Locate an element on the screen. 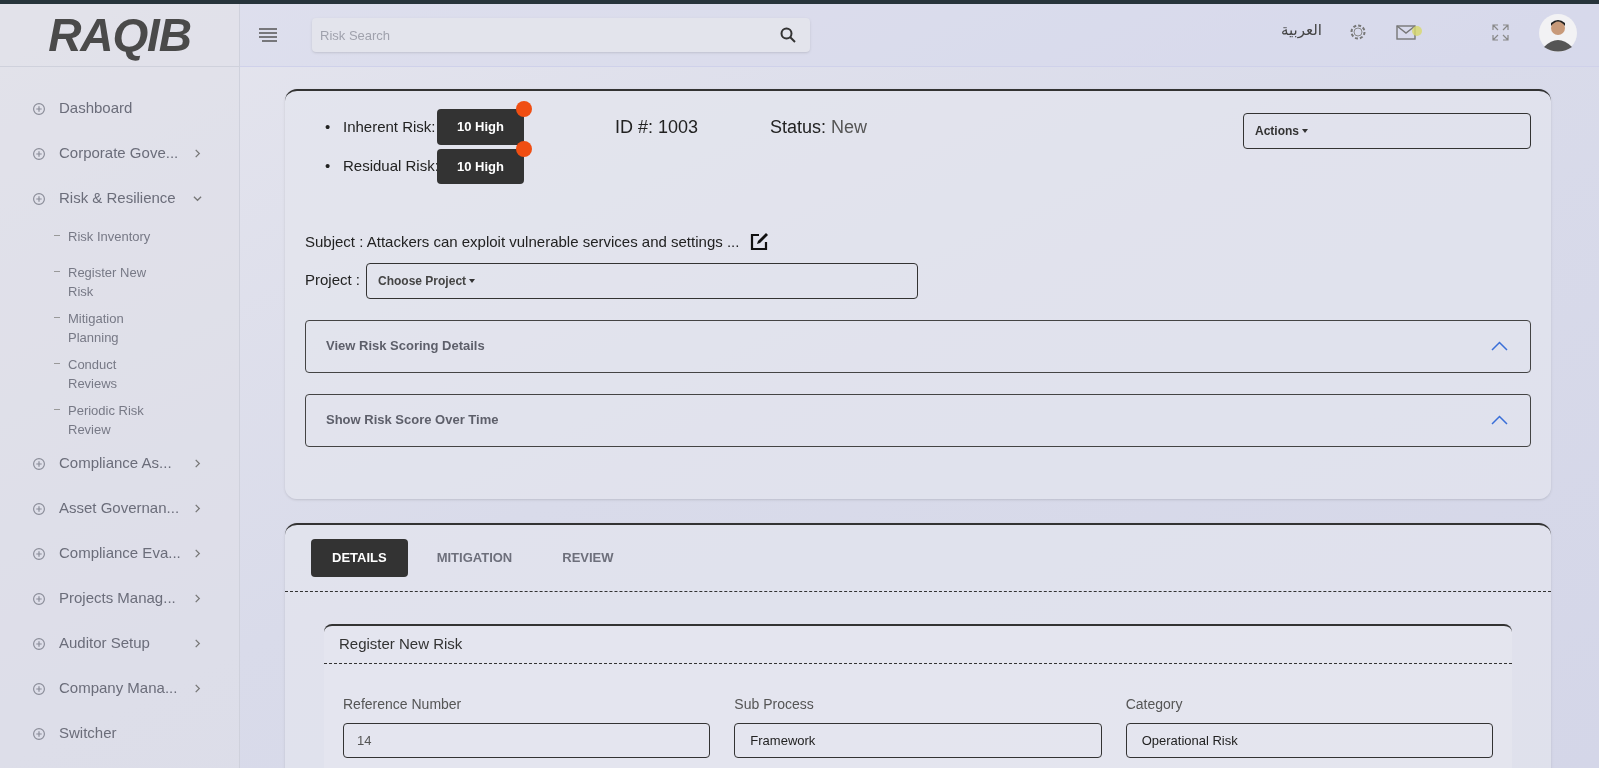 This screenshot has height=768, width=1599. form-title: Register New Risk is located at coordinates (401, 644).